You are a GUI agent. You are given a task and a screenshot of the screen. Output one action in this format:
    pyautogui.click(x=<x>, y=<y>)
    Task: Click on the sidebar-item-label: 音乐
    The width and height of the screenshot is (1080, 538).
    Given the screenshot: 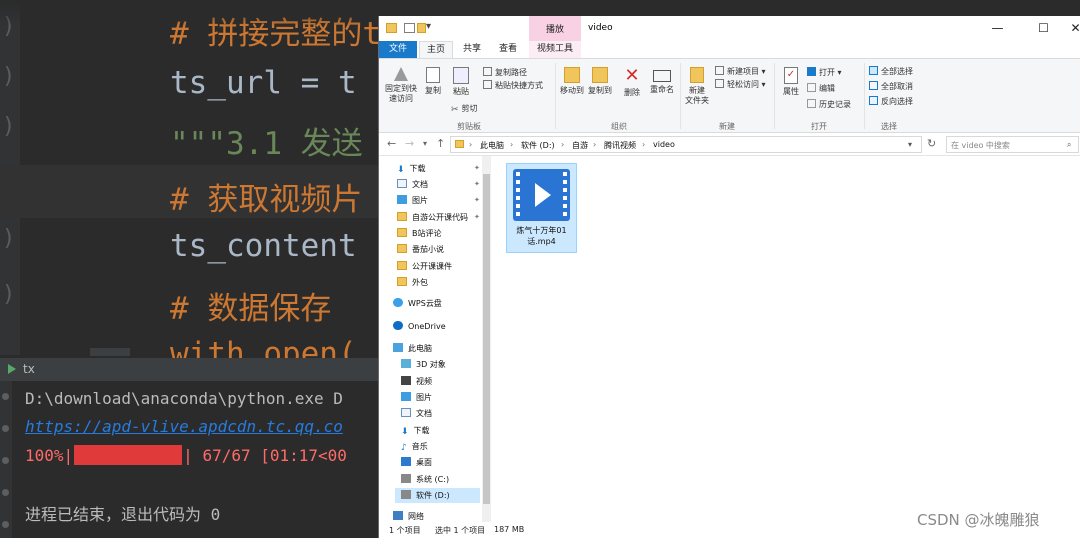 What is the action you would take?
    pyautogui.click(x=419, y=446)
    